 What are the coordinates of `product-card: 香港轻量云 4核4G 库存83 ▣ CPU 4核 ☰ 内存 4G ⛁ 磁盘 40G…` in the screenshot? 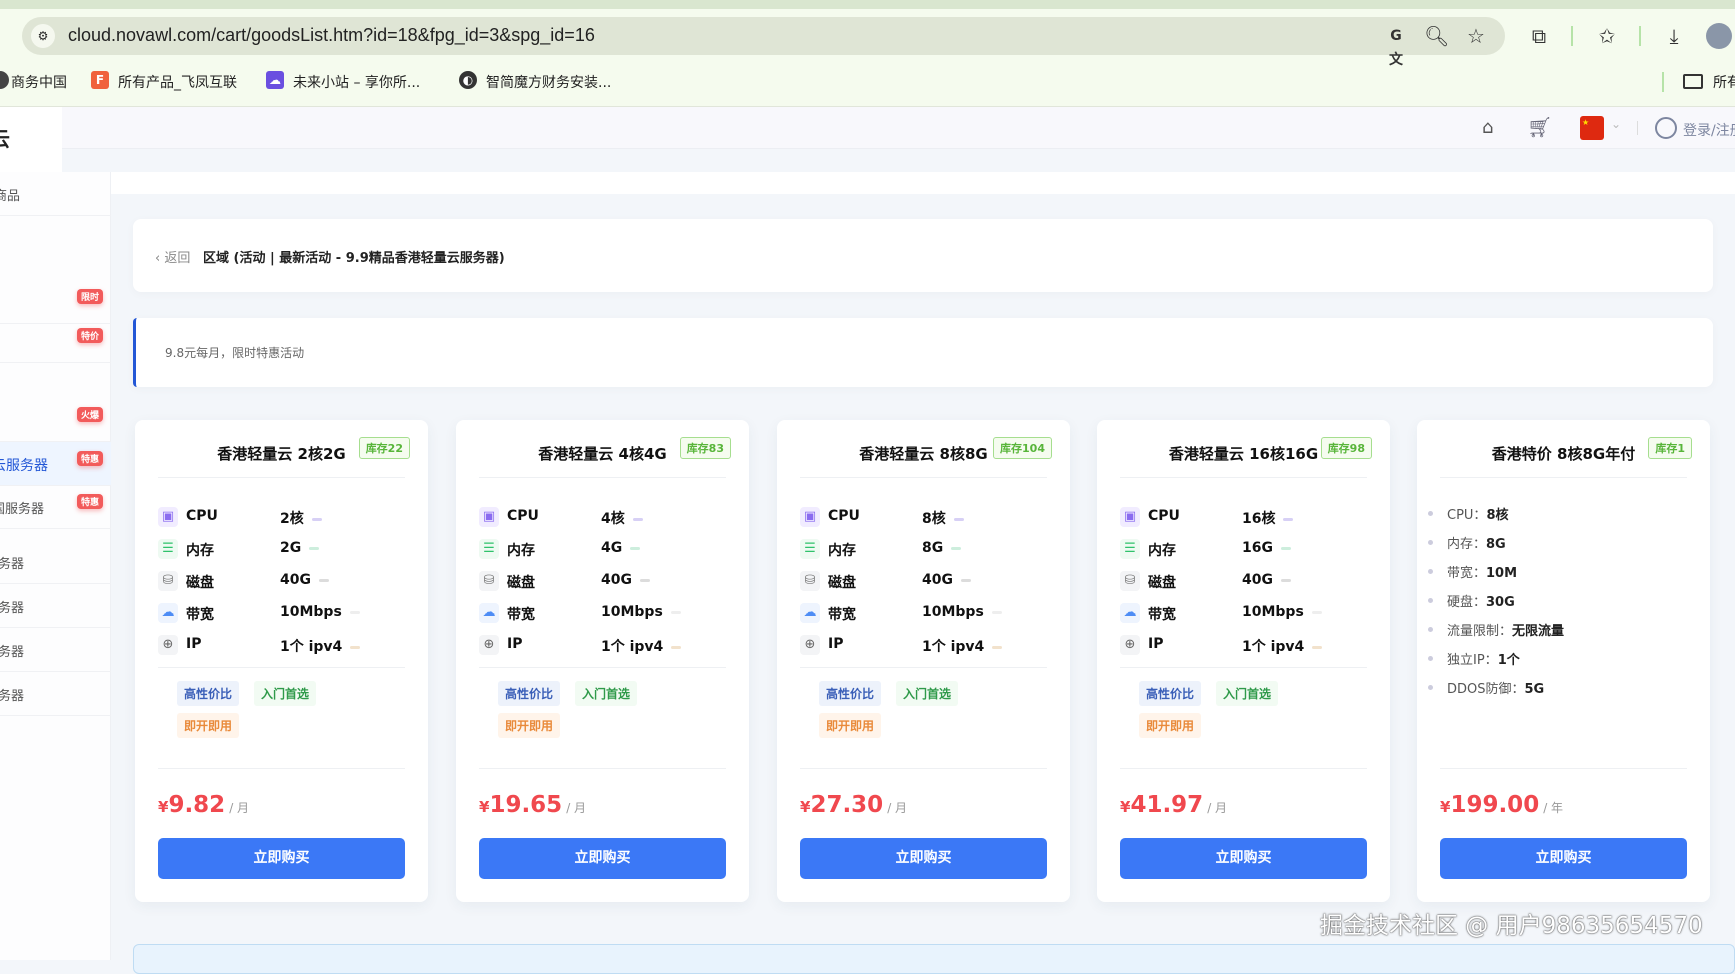 It's located at (602, 661).